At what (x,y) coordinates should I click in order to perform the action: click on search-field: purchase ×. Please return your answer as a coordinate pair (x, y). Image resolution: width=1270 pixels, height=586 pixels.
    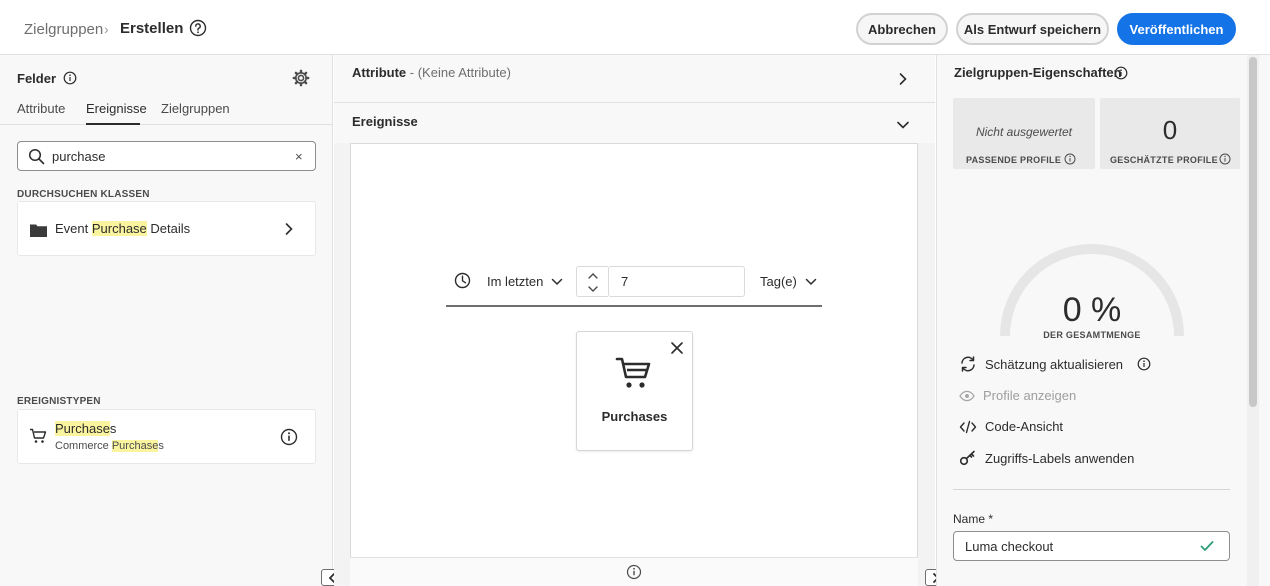
    Looking at the image, I should click on (166, 156).